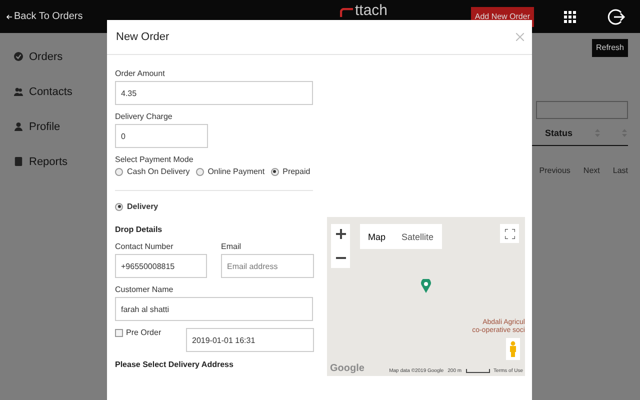 This screenshot has height=400, width=640. What do you see at coordinates (591, 170) in the screenshot?
I see `pagination-link: Next` at bounding box center [591, 170].